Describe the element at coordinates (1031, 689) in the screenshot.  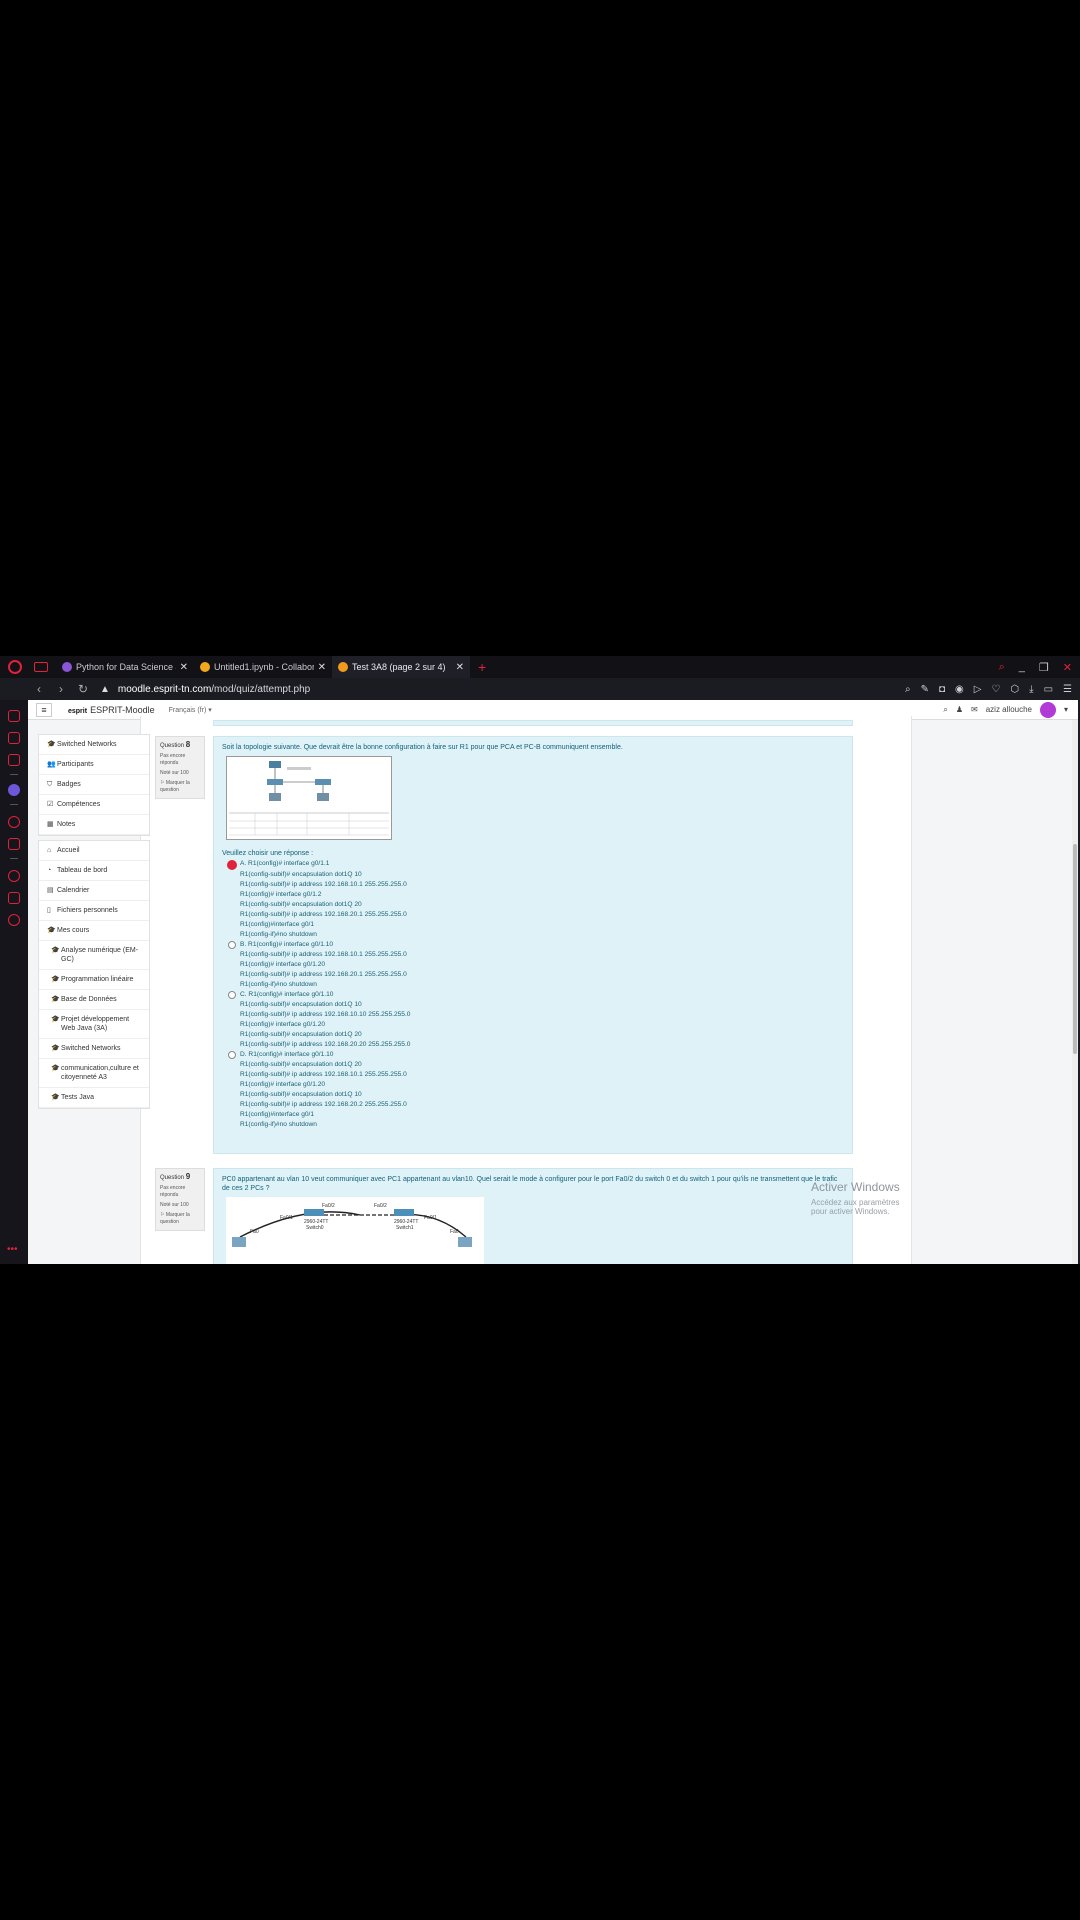
I see `download-icon: ⤓` at that location.